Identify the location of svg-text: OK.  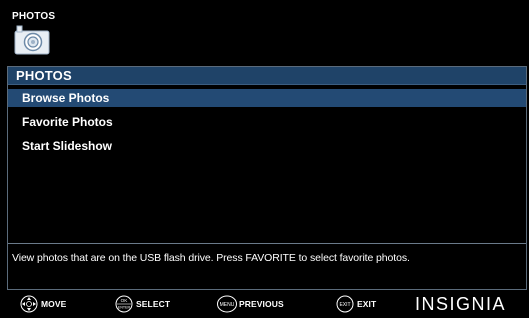
(125, 300).